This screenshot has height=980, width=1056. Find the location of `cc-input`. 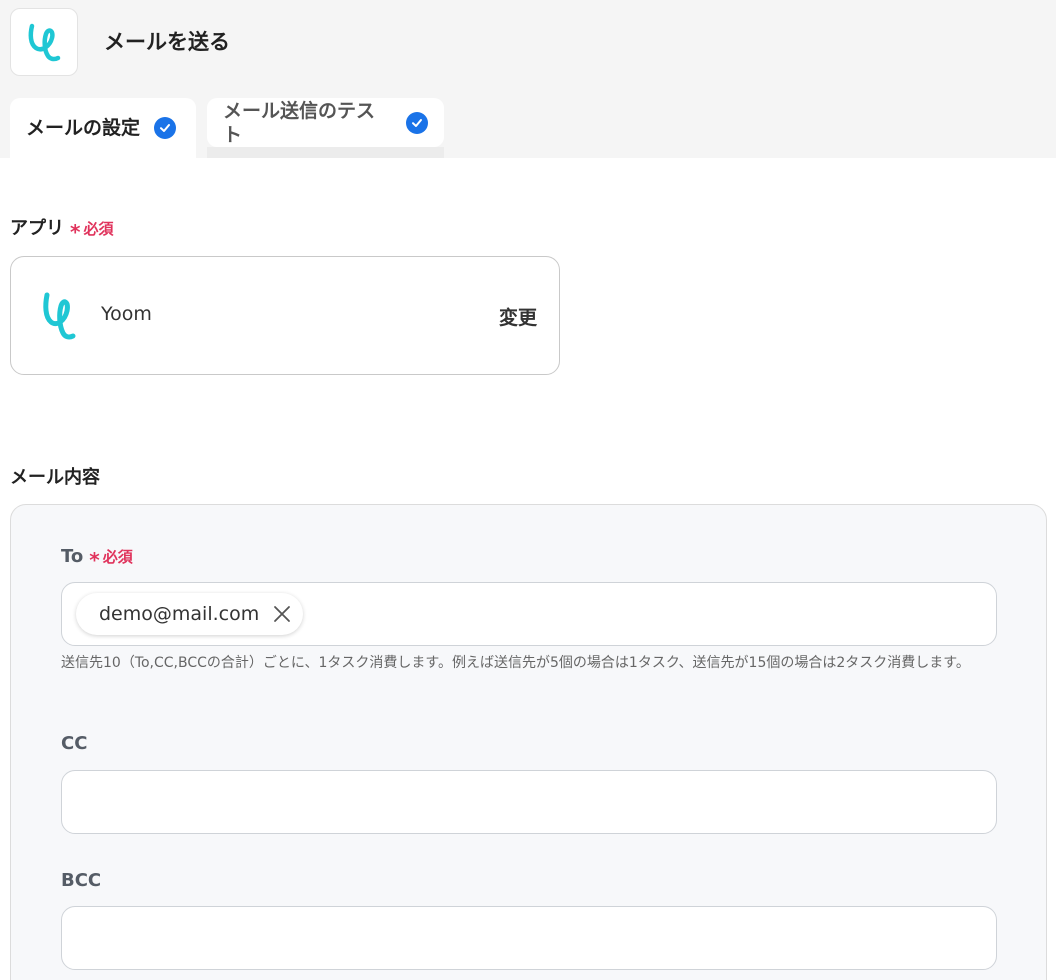

cc-input is located at coordinates (529, 802).